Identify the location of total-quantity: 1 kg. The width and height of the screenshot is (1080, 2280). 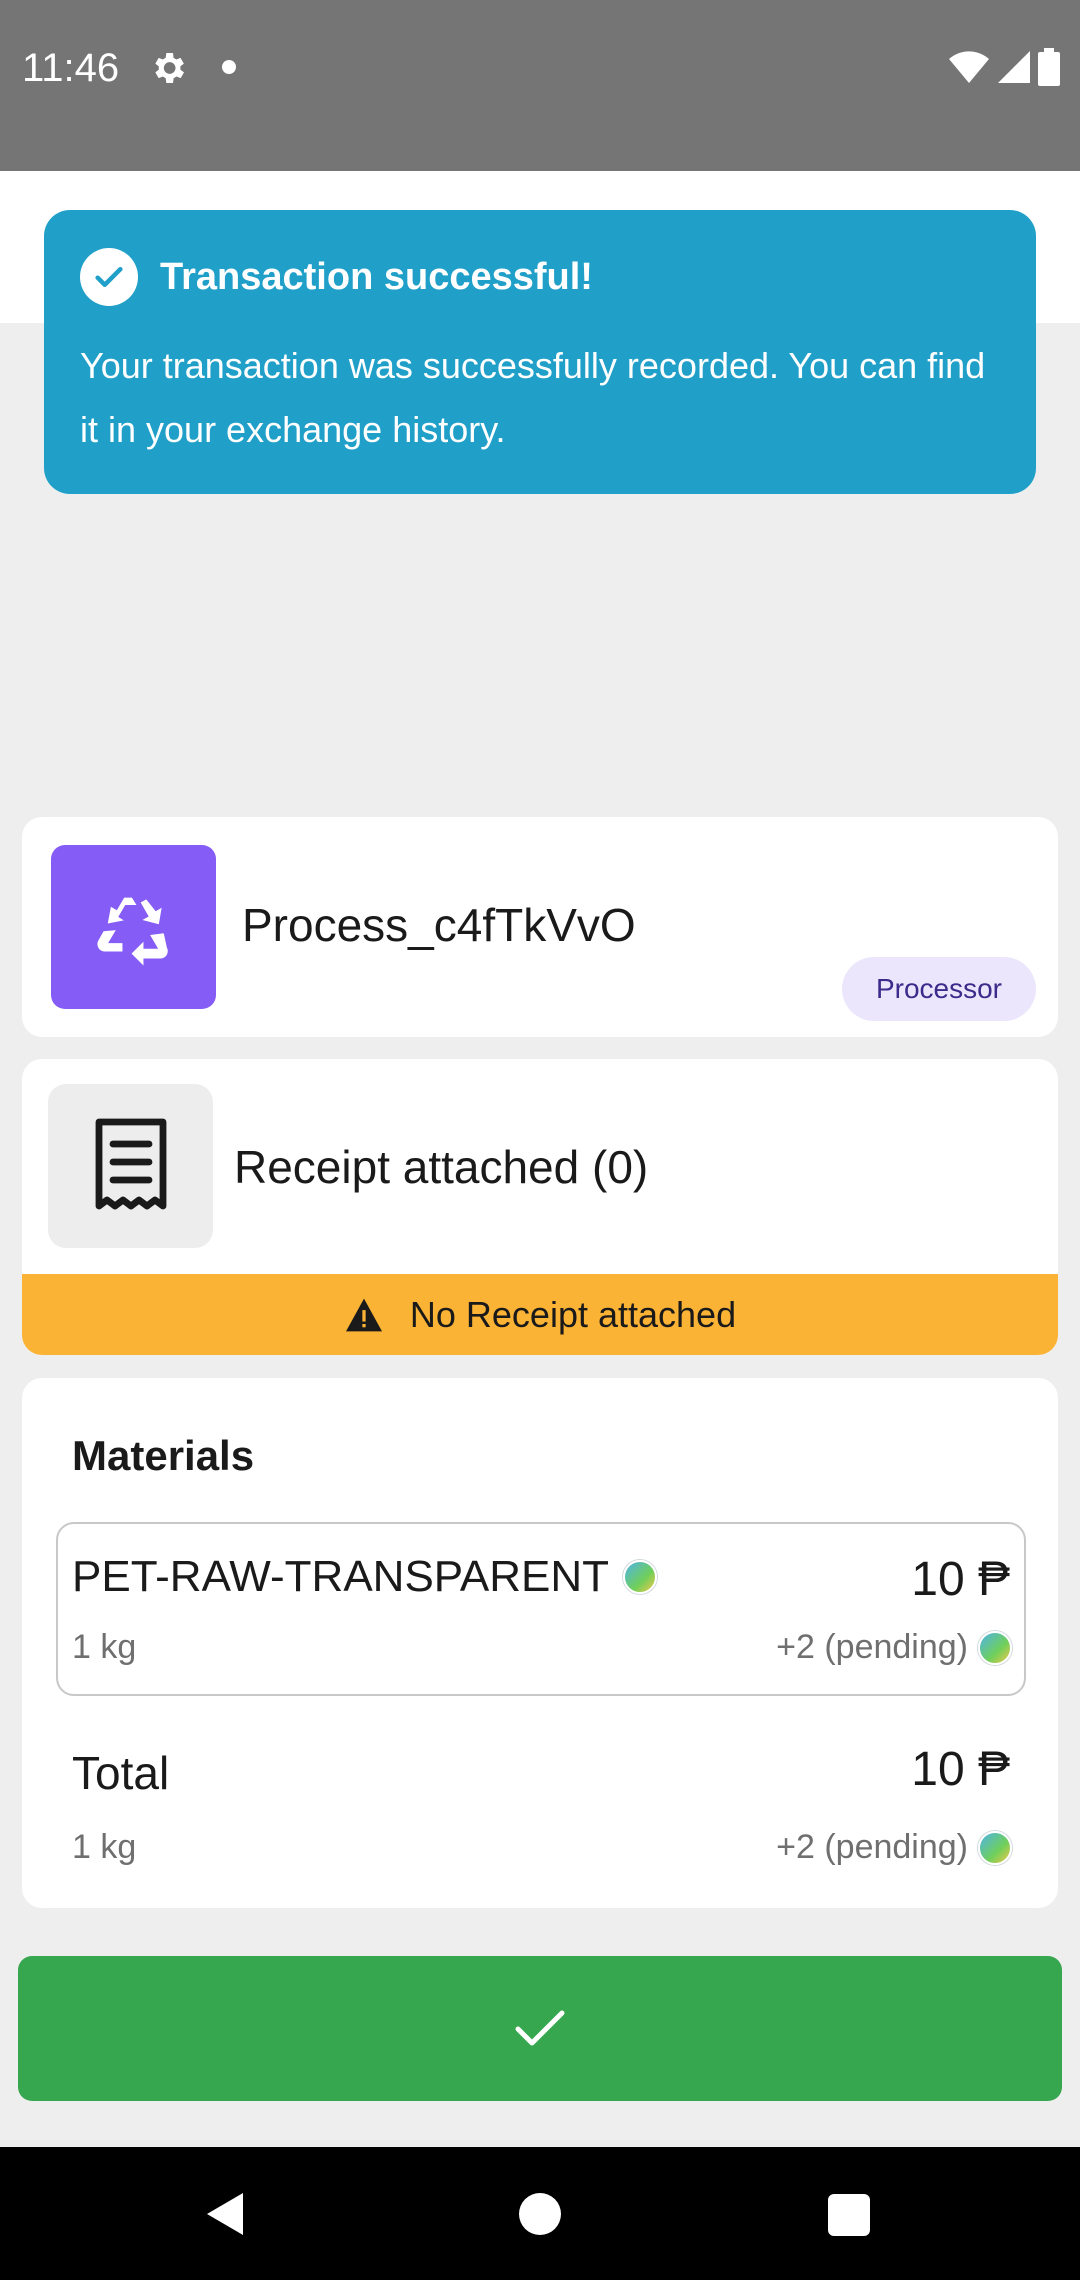
(104, 1847).